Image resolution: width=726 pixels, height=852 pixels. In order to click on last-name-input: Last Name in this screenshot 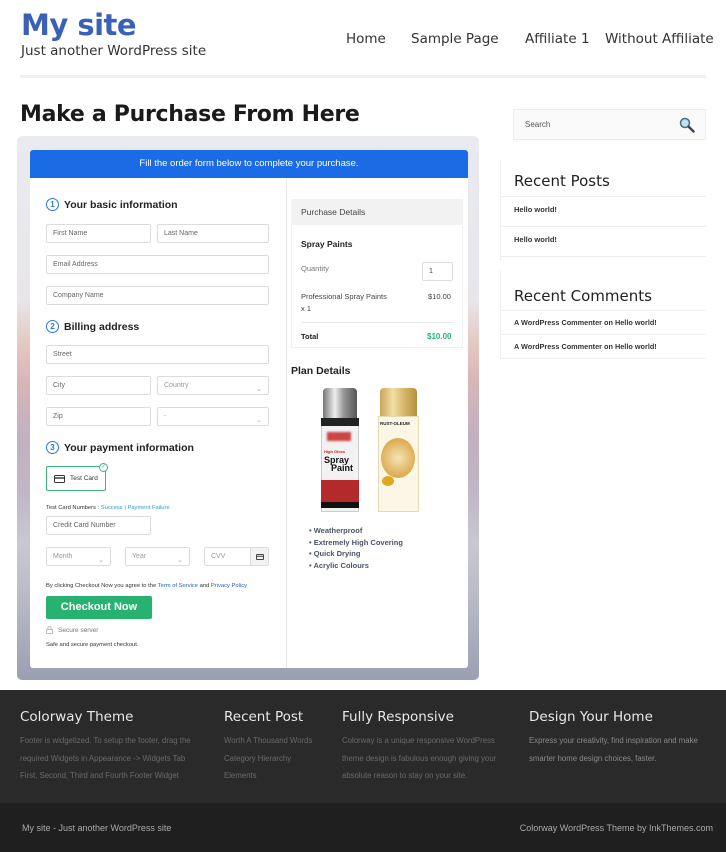, I will do `click(213, 233)`.